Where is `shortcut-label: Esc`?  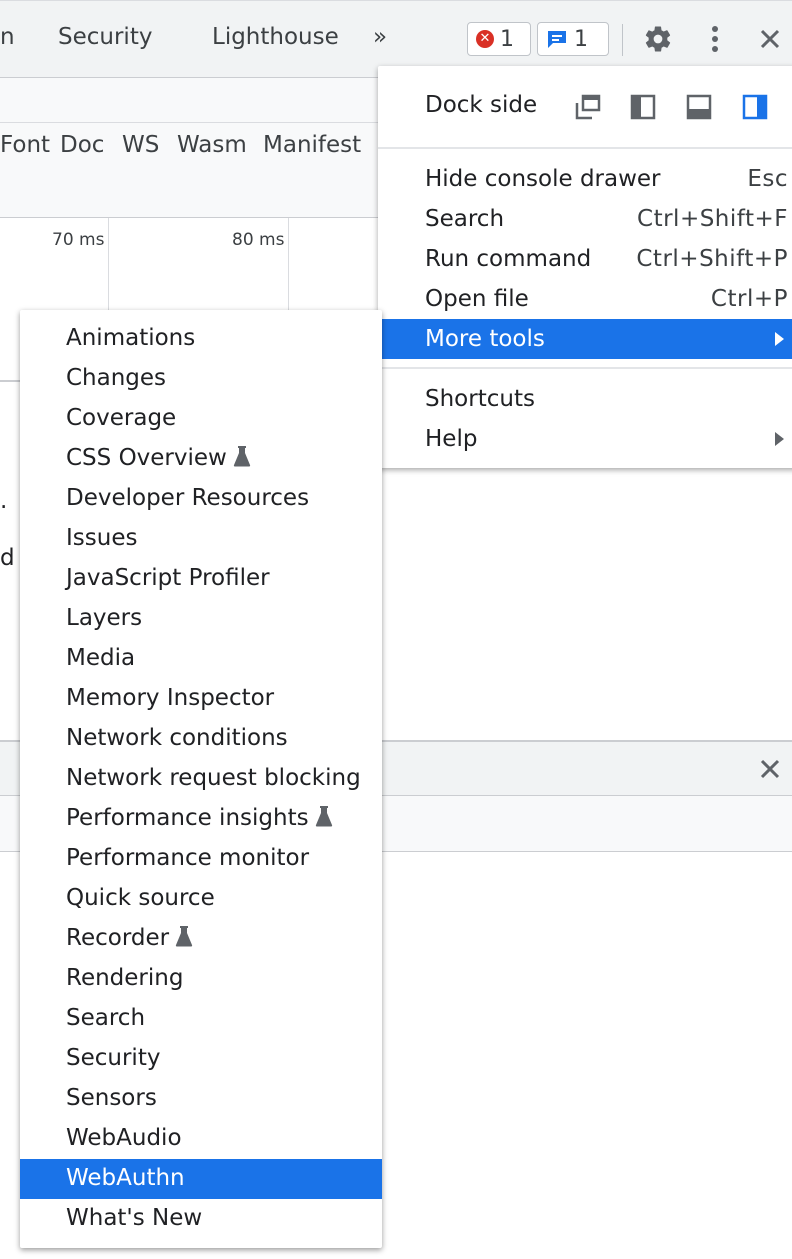 shortcut-label: Esc is located at coordinates (767, 179).